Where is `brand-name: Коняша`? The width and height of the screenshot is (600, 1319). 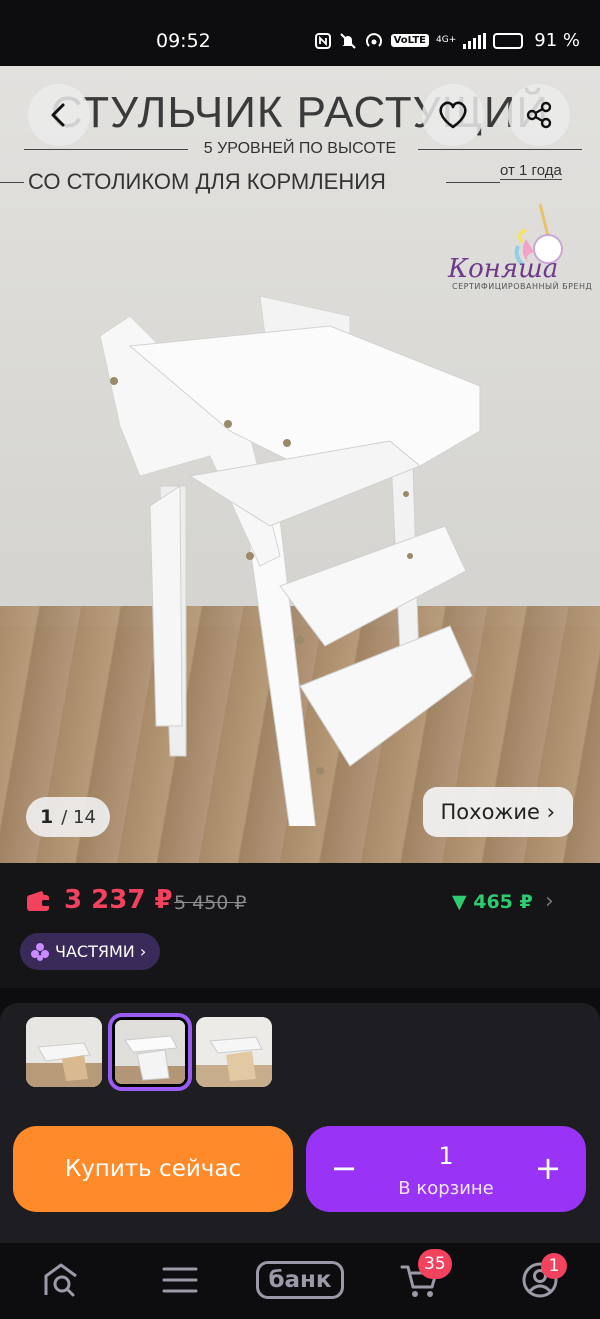 brand-name: Коняша is located at coordinates (503, 269).